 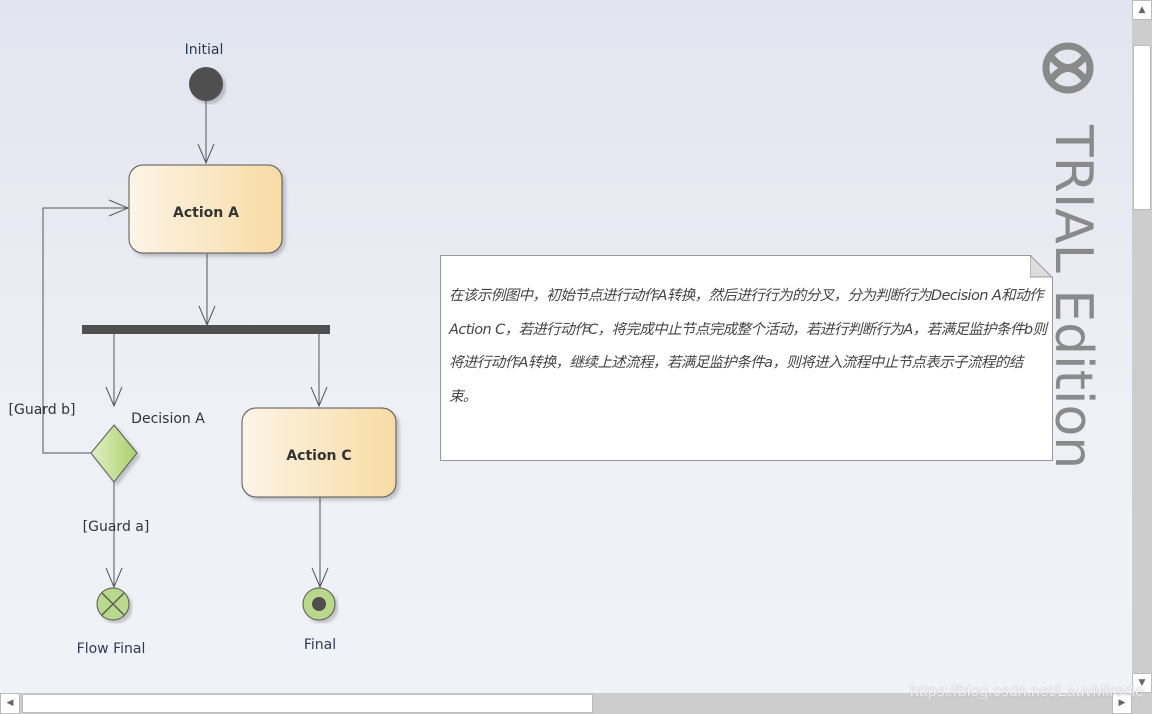 What do you see at coordinates (318, 456) in the screenshot?
I see `action-c-label: Action C` at bounding box center [318, 456].